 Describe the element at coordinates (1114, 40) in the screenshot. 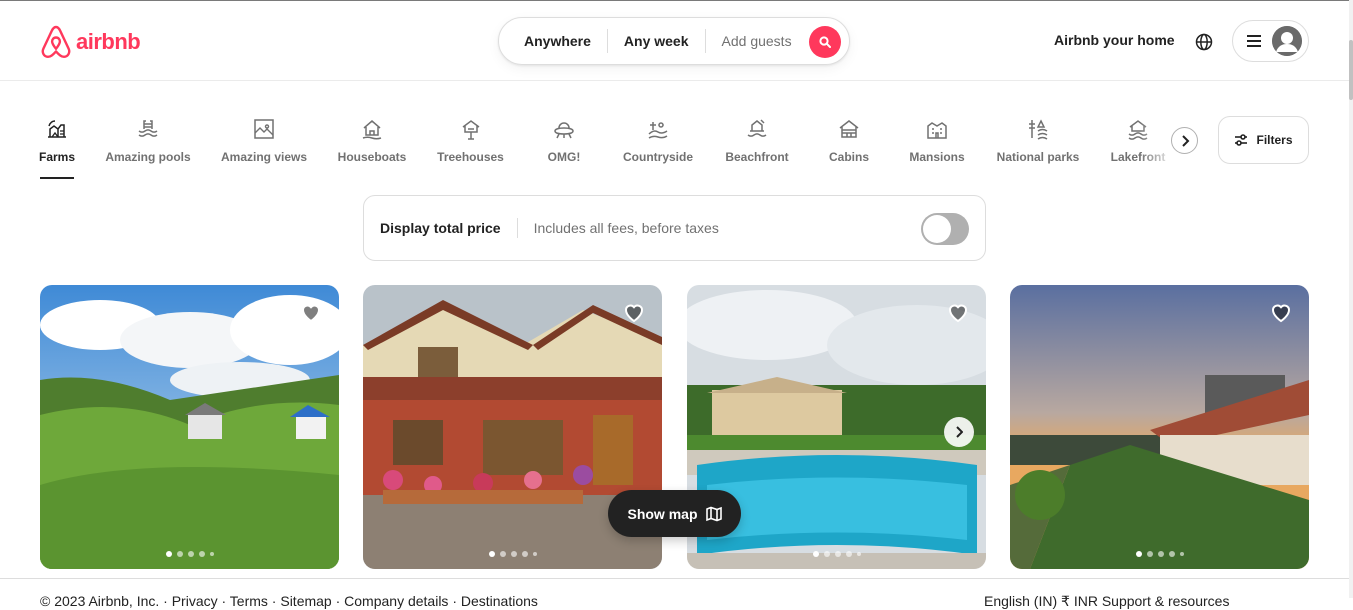

I see `airbnb-your-home-link: Airbnb your home` at that location.